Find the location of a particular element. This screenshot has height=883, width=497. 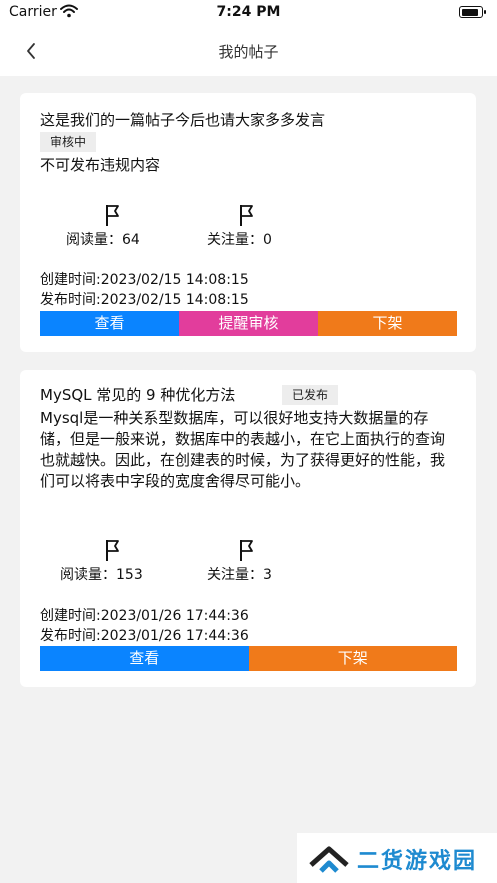

page-title: 我的帖子 is located at coordinates (248, 52).